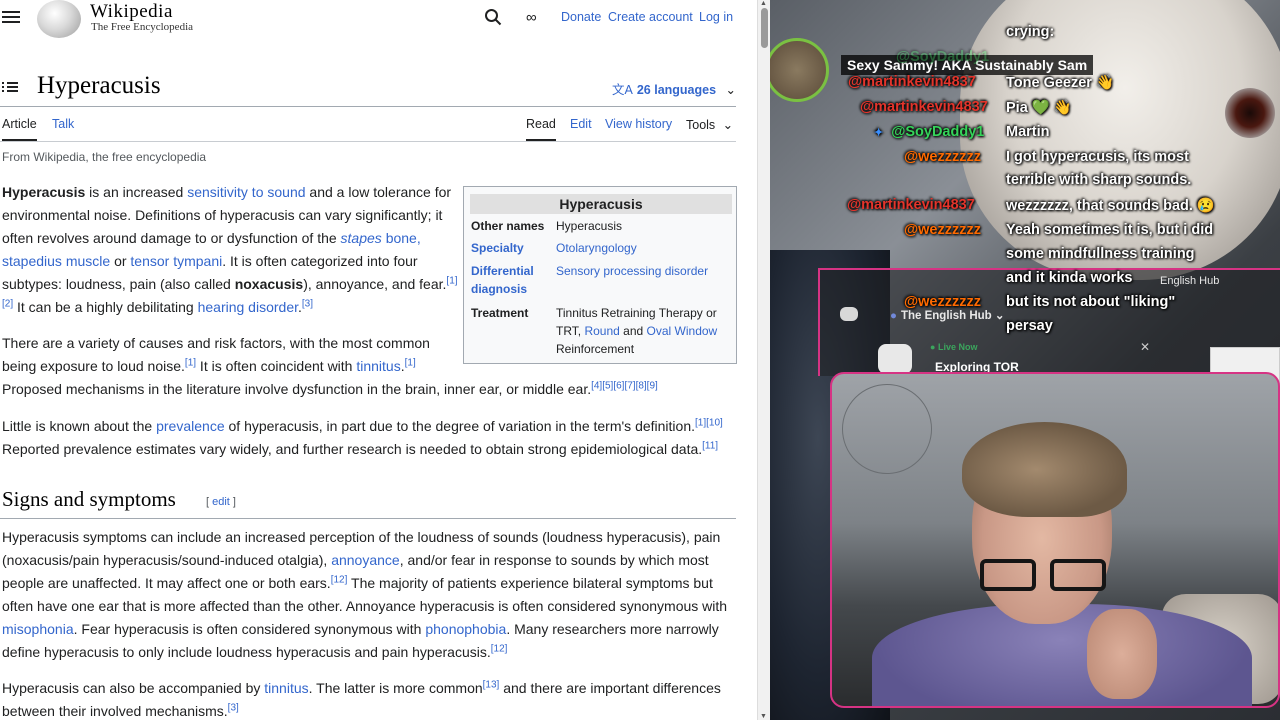  Describe the element at coordinates (1030, 32) in the screenshot. I see `chat-line: crying:` at that location.